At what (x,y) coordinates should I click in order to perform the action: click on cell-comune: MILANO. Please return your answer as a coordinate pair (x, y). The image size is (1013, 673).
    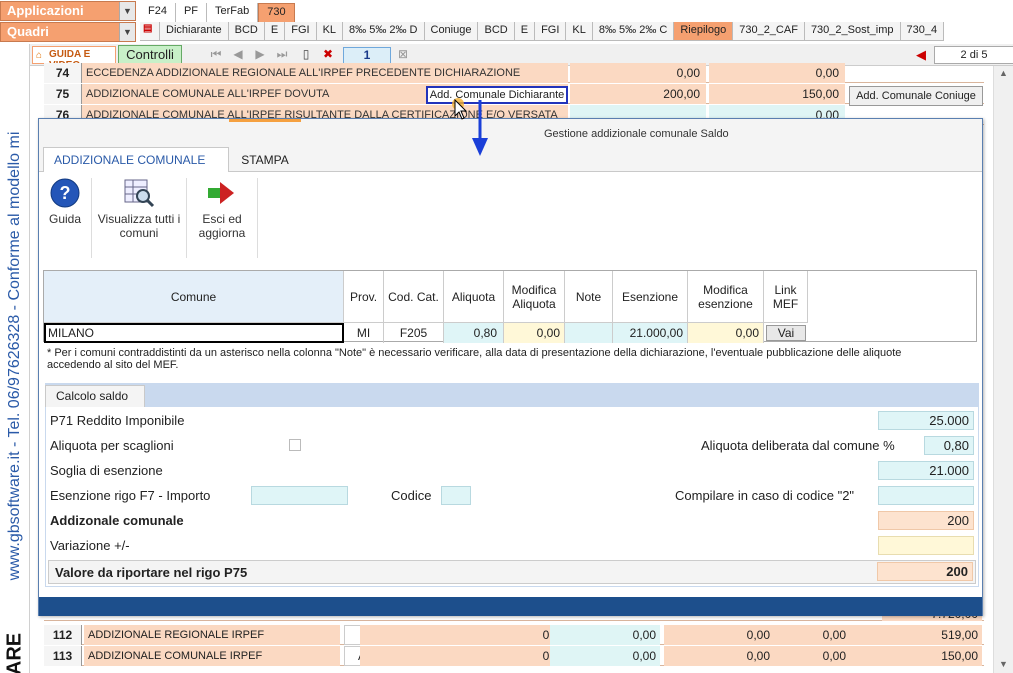
    Looking at the image, I should click on (194, 333).